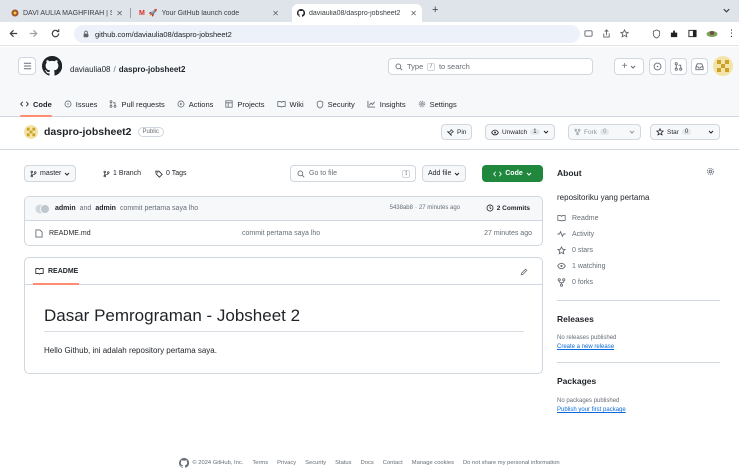  What do you see at coordinates (122, 173) in the screenshot?
I see `branches-link: 1 Branch` at bounding box center [122, 173].